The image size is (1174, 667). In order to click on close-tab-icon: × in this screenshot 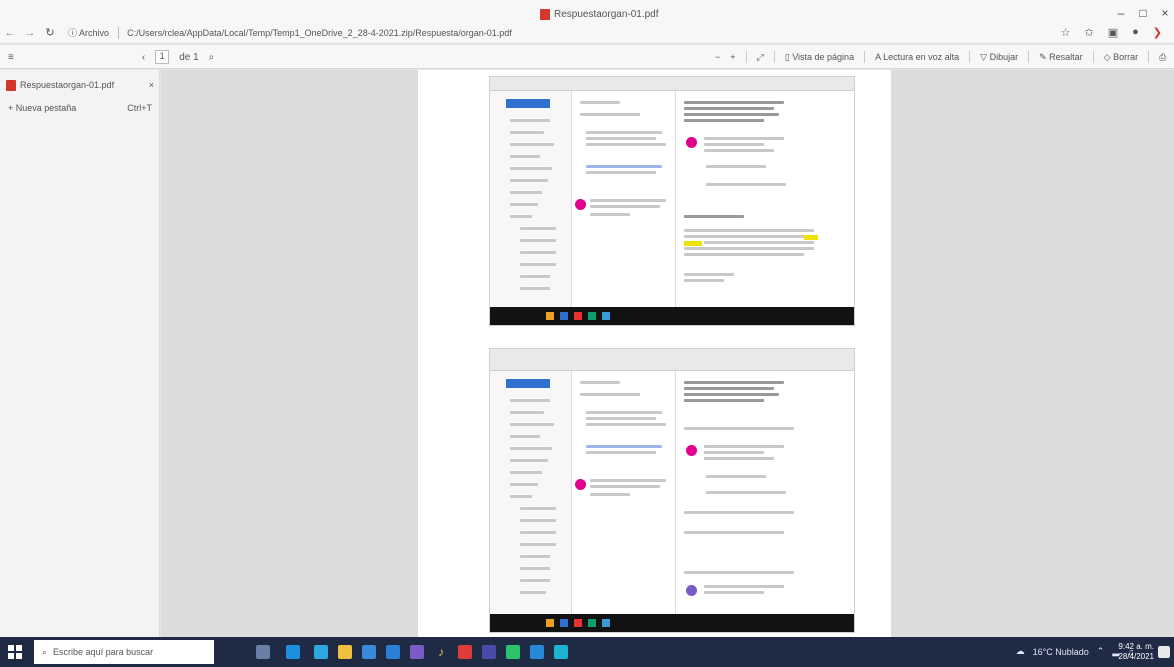, I will do `click(151, 85)`.